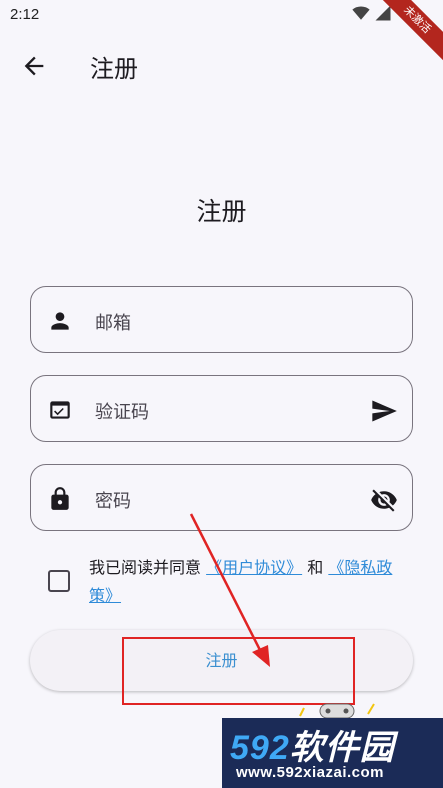 This screenshot has width=443, height=788. What do you see at coordinates (145, 567) in the screenshot?
I see `agreement-prefix: 我已阅读并同意` at bounding box center [145, 567].